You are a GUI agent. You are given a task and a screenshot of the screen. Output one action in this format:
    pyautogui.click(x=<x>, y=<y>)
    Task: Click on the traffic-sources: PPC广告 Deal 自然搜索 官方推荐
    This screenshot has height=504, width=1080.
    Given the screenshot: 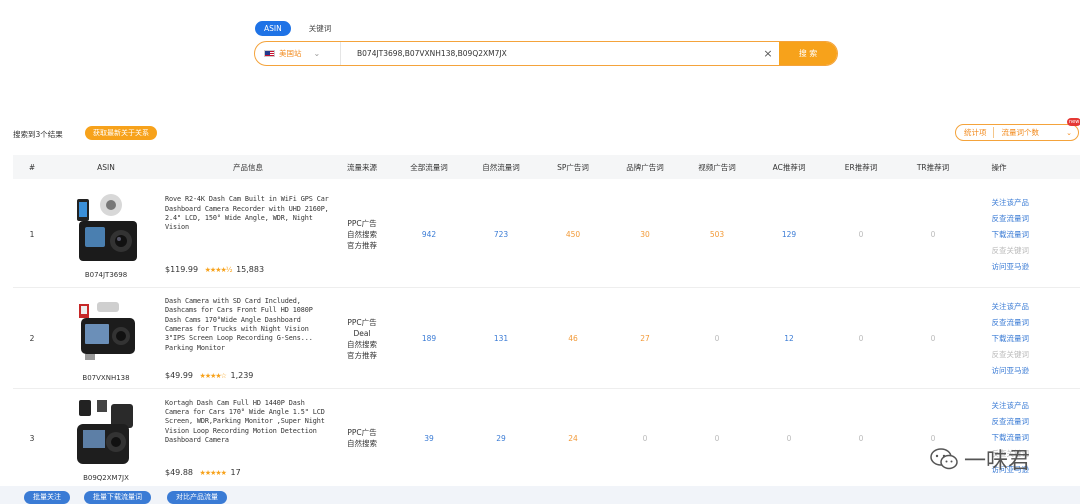 What is the action you would take?
    pyautogui.click(x=362, y=339)
    